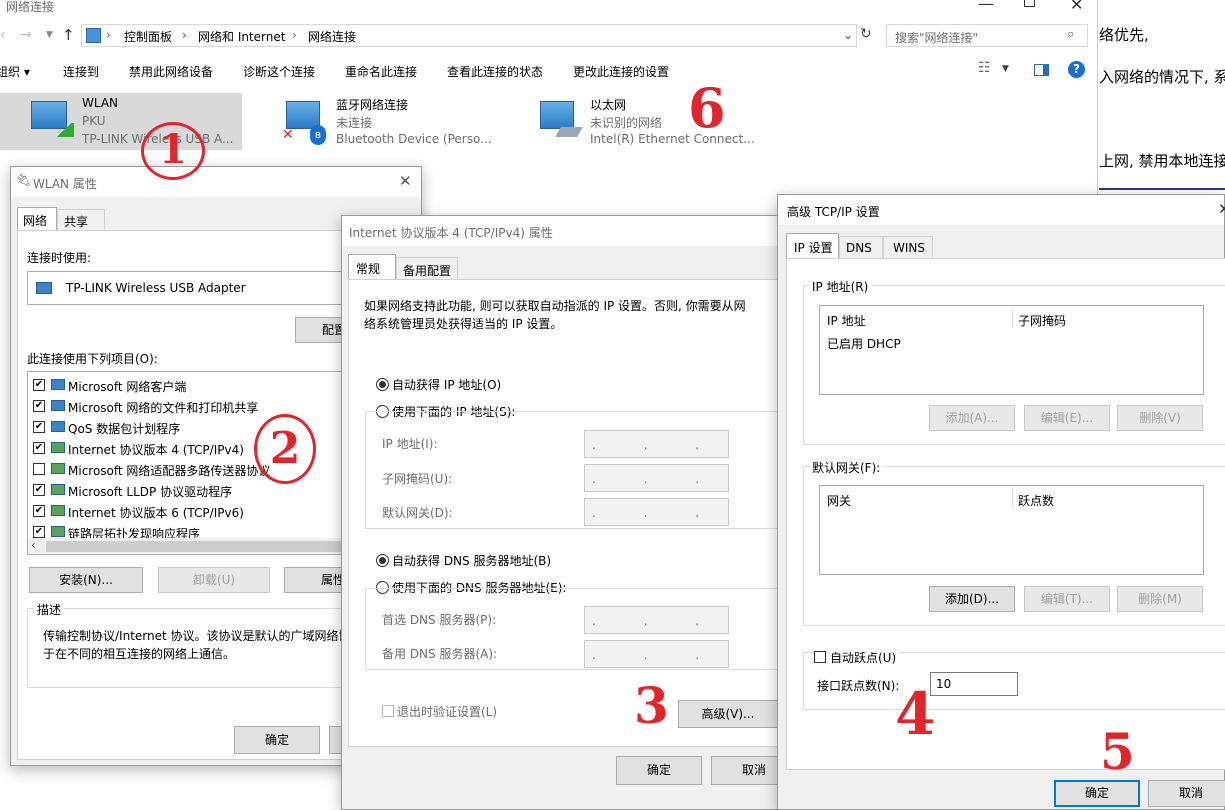  I want to click on tab-network: 网络, so click(37, 219).